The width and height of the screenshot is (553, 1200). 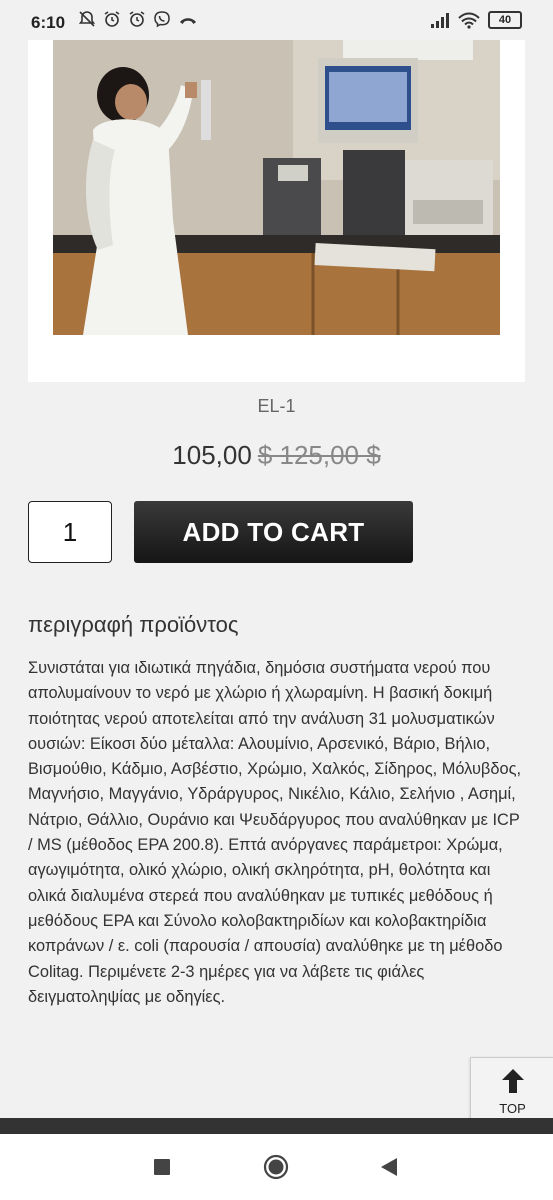 I want to click on system-navigation-bar, so click(x=276, y=1167).